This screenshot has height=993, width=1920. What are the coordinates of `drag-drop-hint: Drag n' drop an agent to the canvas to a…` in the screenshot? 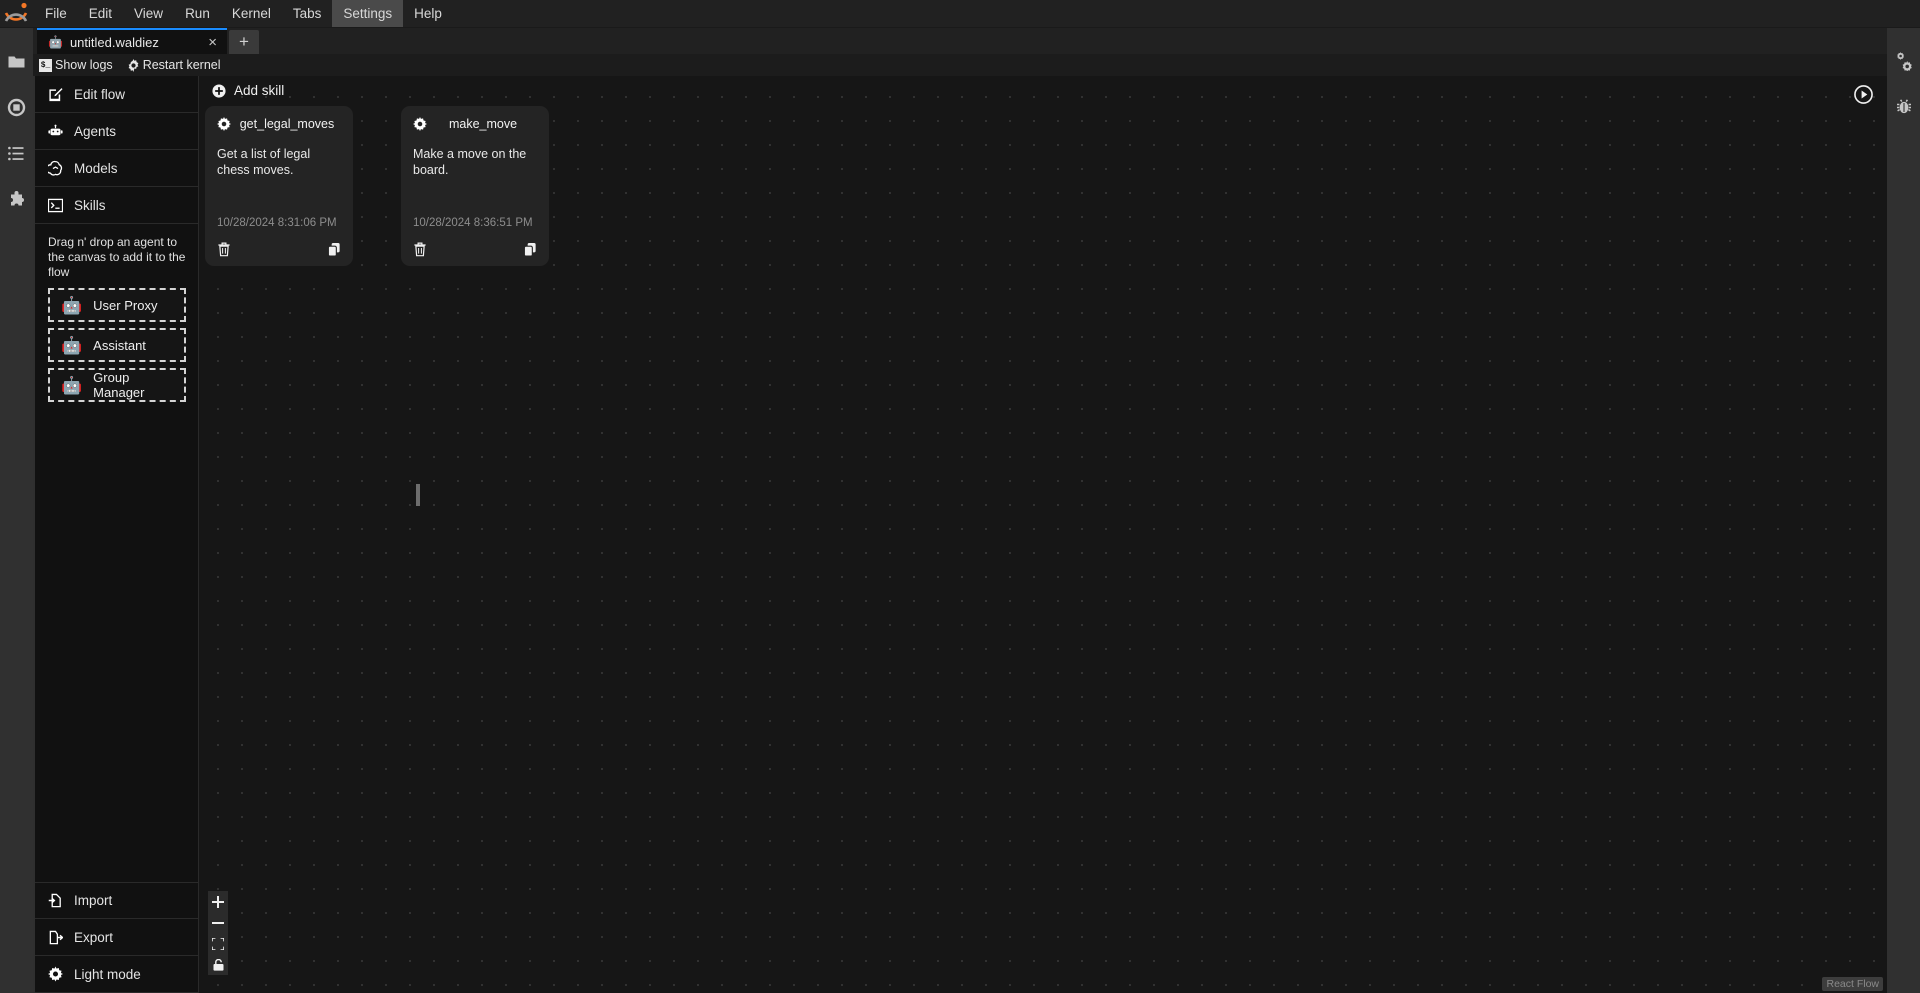 It's located at (117, 257).